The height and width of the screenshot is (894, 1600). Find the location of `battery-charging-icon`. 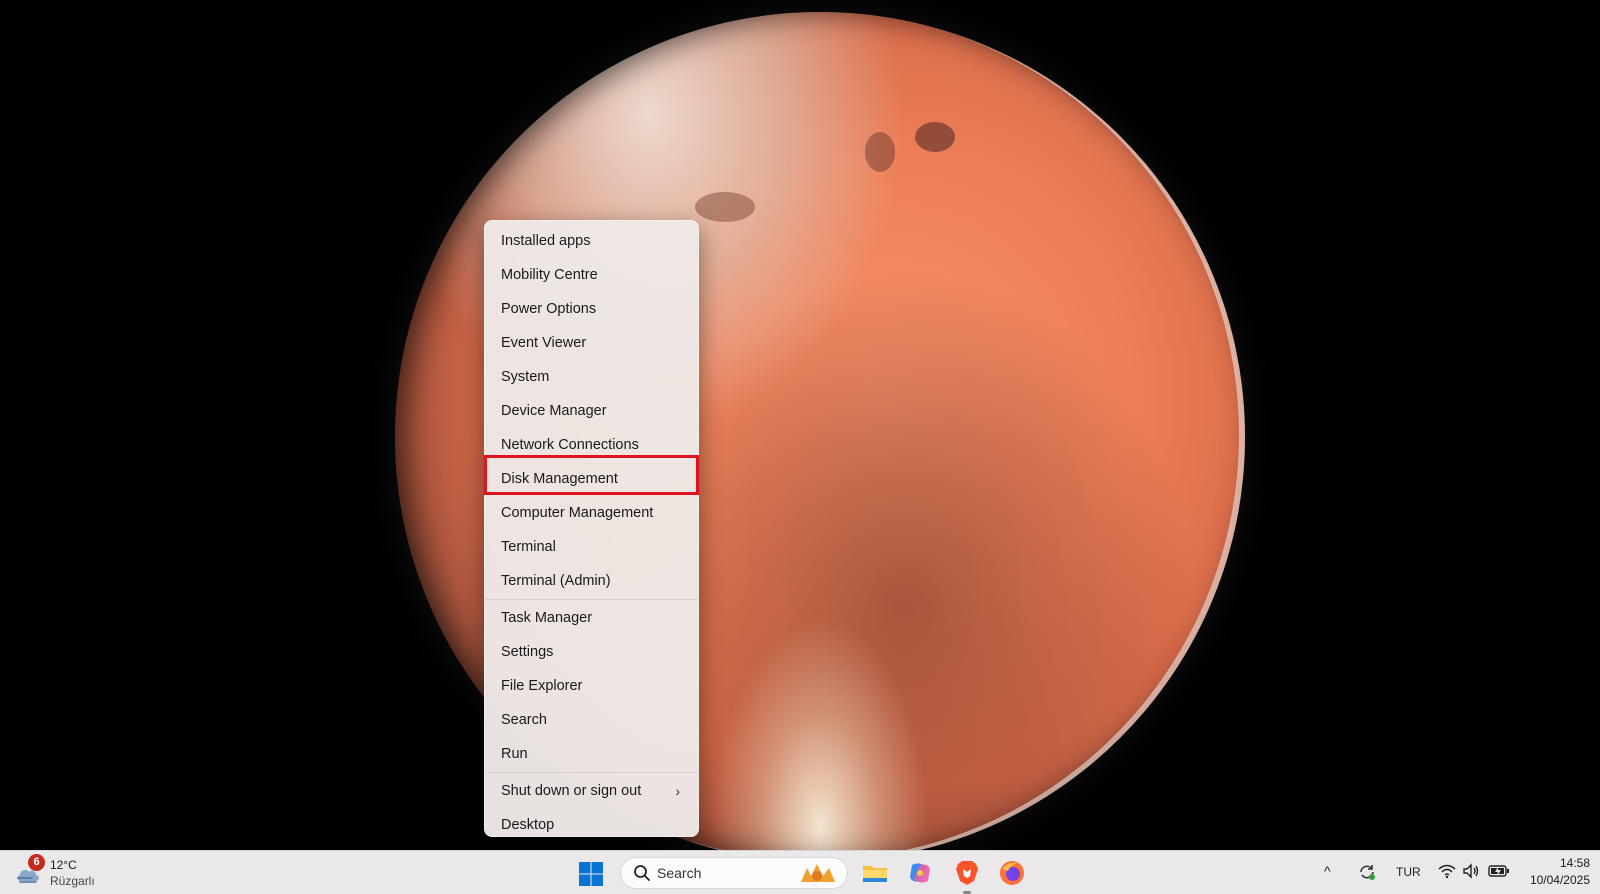

battery-charging-icon is located at coordinates (1499, 871).